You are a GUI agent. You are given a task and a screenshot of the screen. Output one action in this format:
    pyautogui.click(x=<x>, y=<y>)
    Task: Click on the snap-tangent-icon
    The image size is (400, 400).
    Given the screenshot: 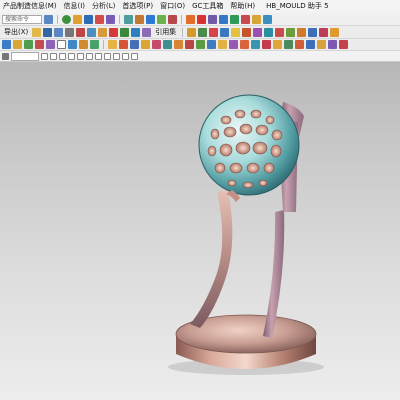 What is the action you would take?
    pyautogui.click(x=107, y=56)
    